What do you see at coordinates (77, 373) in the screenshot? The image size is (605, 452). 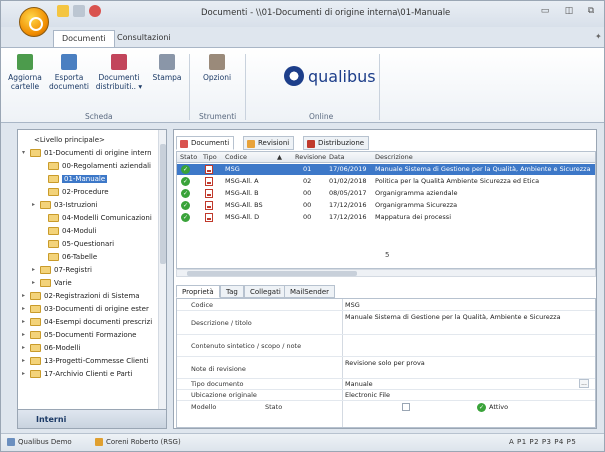 I see `tree-item: ▸ 17-Archivio Clienti e Parti` at bounding box center [77, 373].